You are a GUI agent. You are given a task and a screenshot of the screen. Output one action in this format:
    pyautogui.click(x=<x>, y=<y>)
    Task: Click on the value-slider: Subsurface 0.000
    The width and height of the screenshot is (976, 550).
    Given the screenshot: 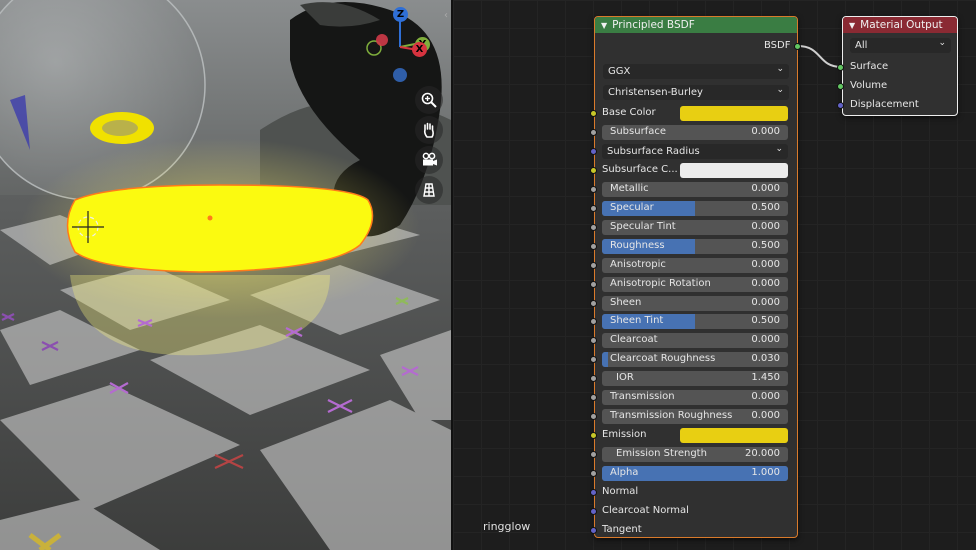 What is the action you would take?
    pyautogui.click(x=695, y=132)
    